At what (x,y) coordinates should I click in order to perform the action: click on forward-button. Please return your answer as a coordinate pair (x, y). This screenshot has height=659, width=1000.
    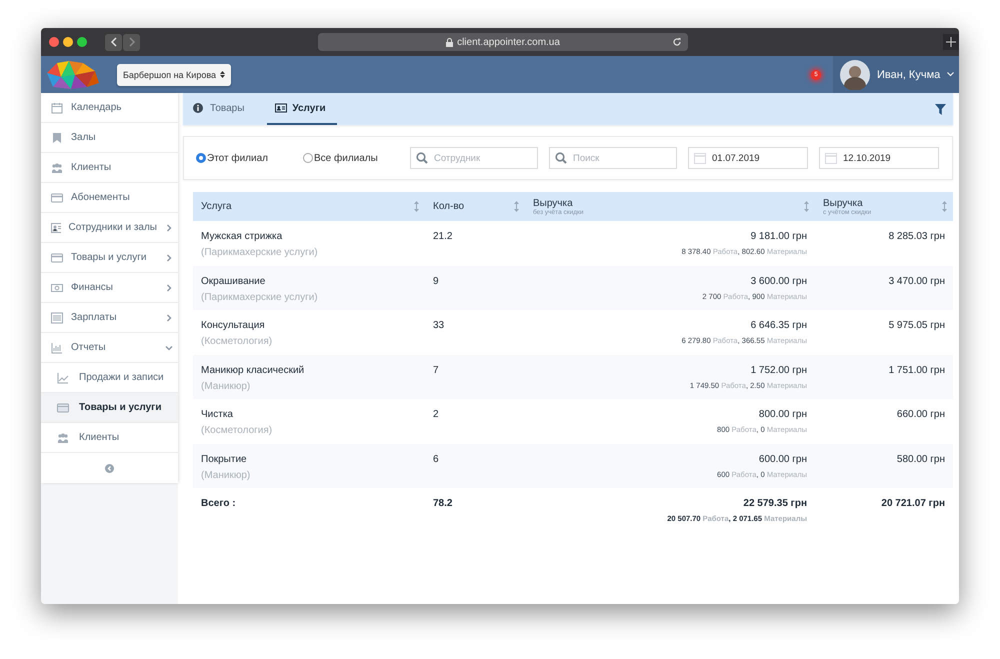
    Looking at the image, I should click on (131, 42).